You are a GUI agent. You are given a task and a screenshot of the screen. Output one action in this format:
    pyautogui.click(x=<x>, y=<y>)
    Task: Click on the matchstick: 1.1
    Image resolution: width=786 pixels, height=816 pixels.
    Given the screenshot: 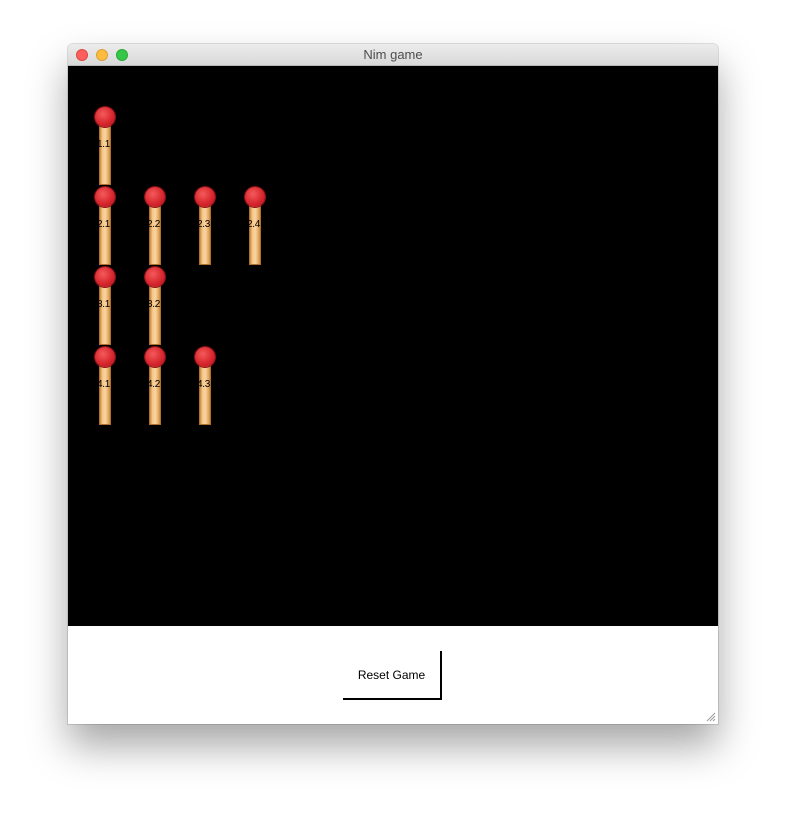 What is the action you would take?
    pyautogui.click(x=105, y=146)
    